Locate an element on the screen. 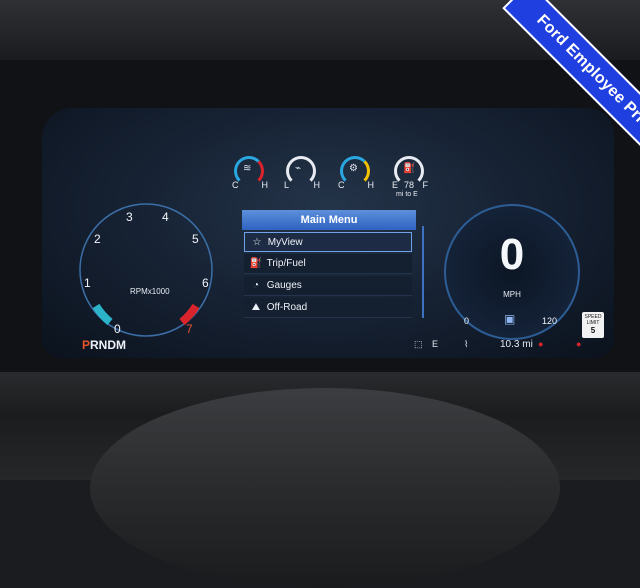  menu-scrollbar is located at coordinates (423, 272).